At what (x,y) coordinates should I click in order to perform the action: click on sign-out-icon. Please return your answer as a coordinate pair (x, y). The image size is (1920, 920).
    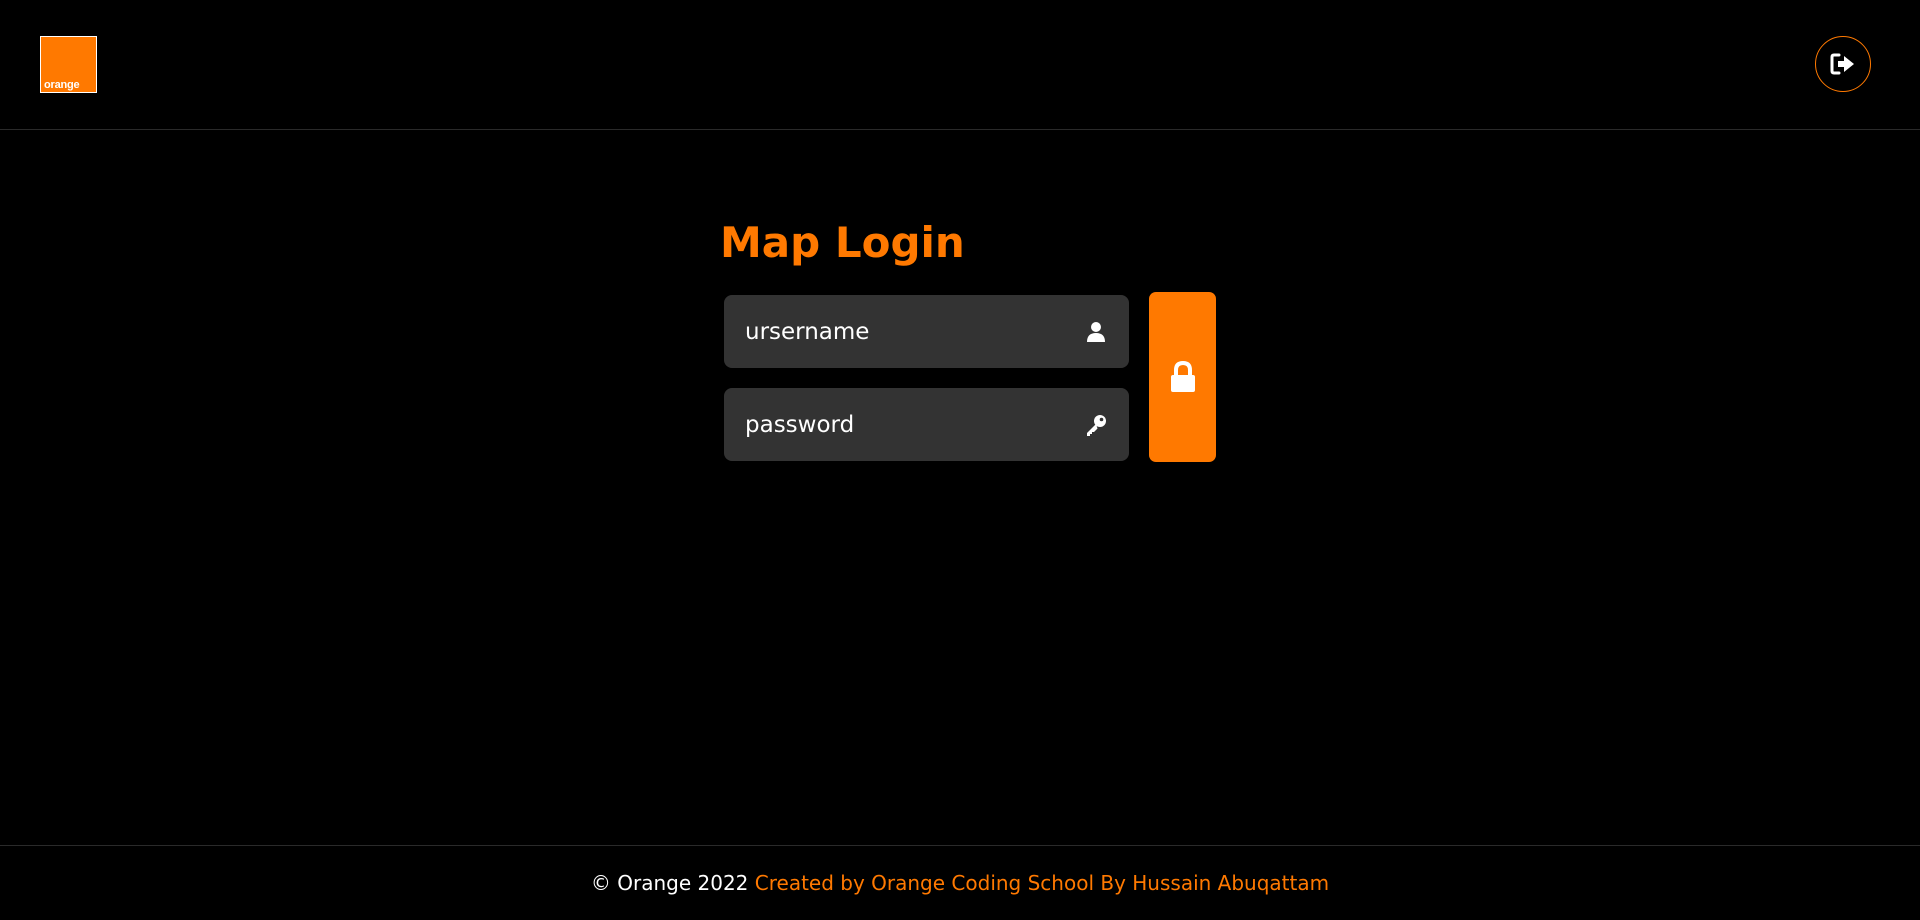
    Looking at the image, I should click on (1842, 64).